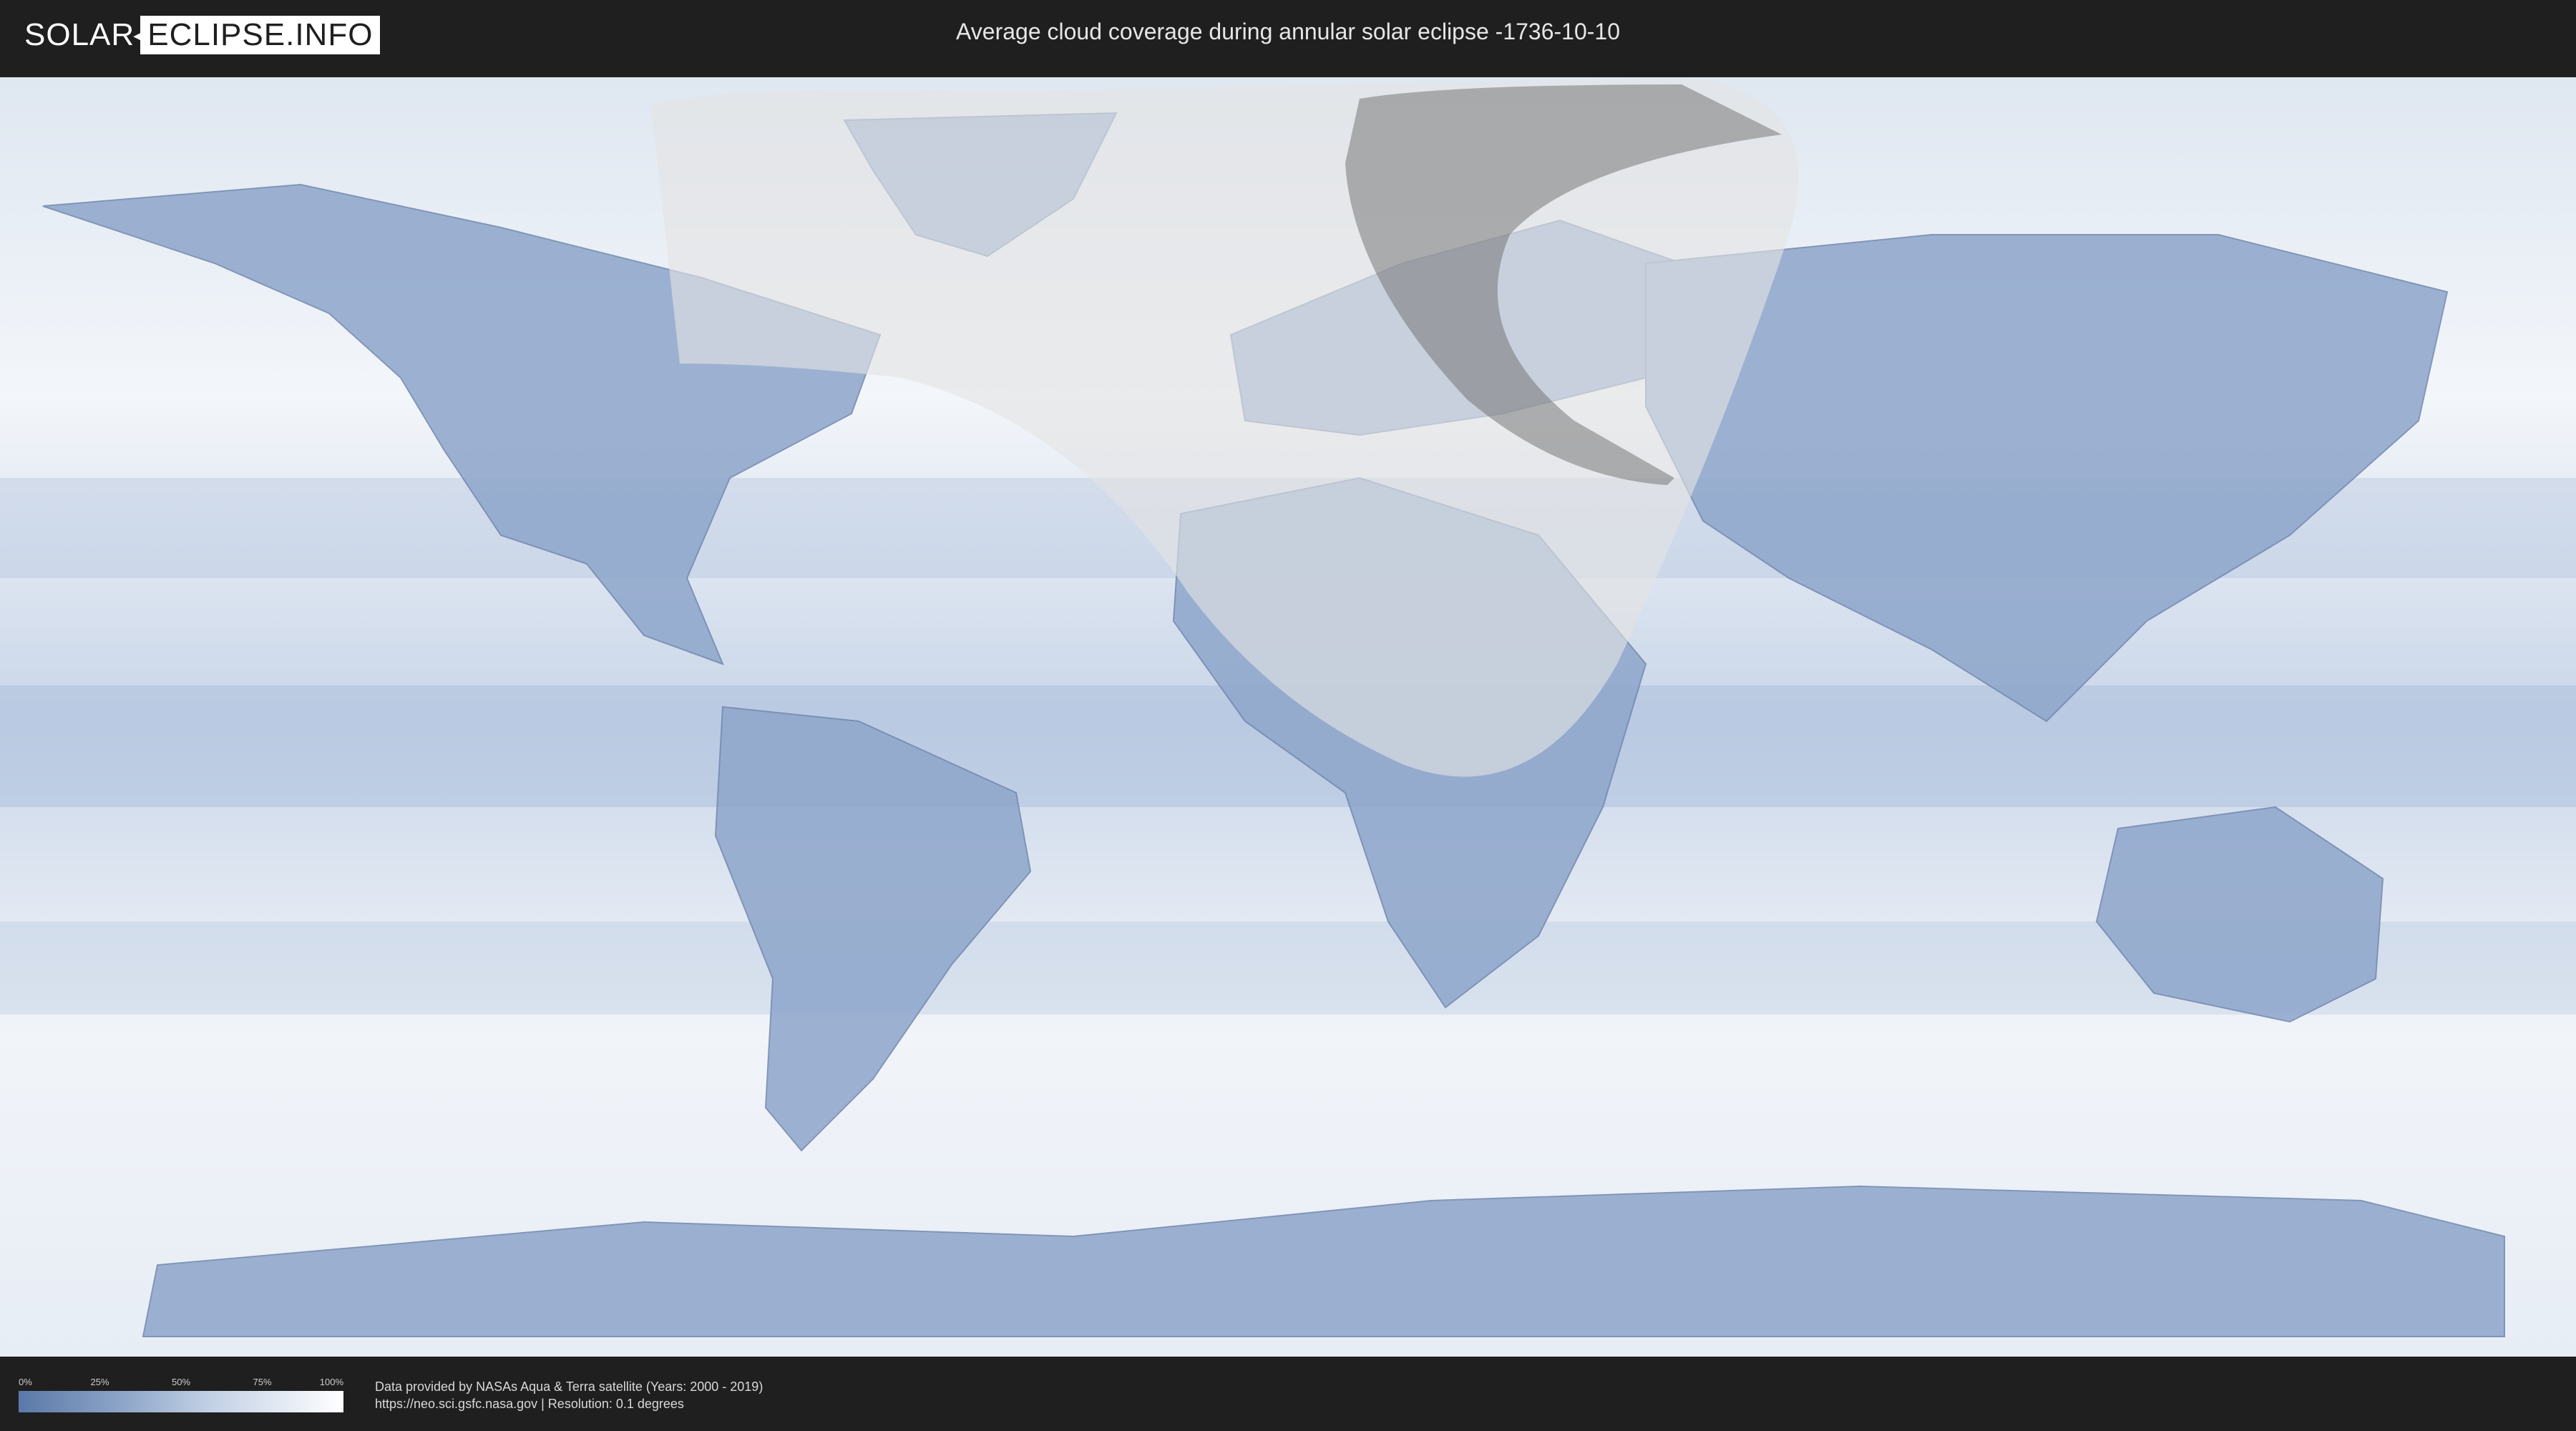 Image resolution: width=2576 pixels, height=1431 pixels. I want to click on legend-tick-100: 100%, so click(331, 1382).